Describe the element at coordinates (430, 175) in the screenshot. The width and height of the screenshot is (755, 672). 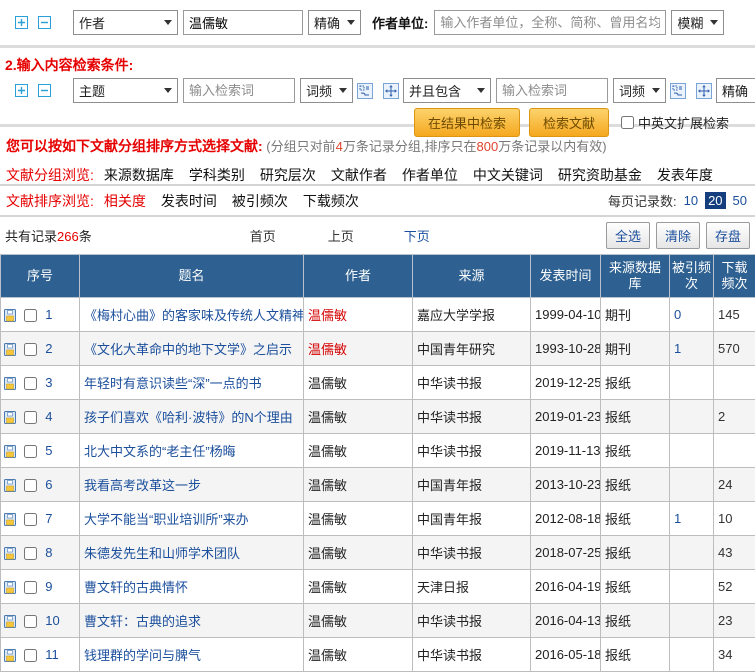
I see `group-link-4: 作者单位` at that location.